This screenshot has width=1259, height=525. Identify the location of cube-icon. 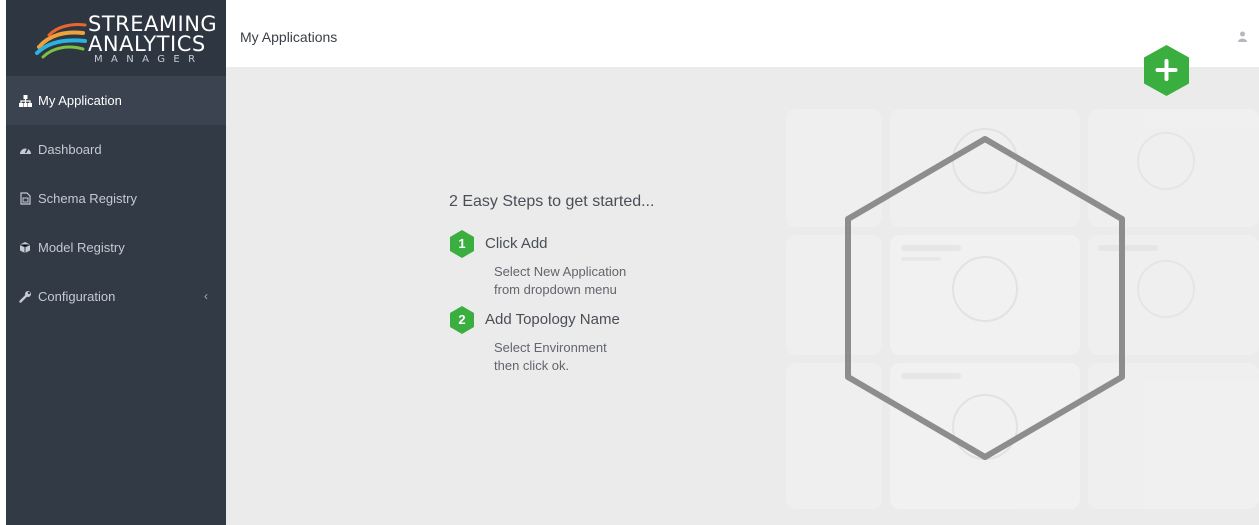
(25, 248).